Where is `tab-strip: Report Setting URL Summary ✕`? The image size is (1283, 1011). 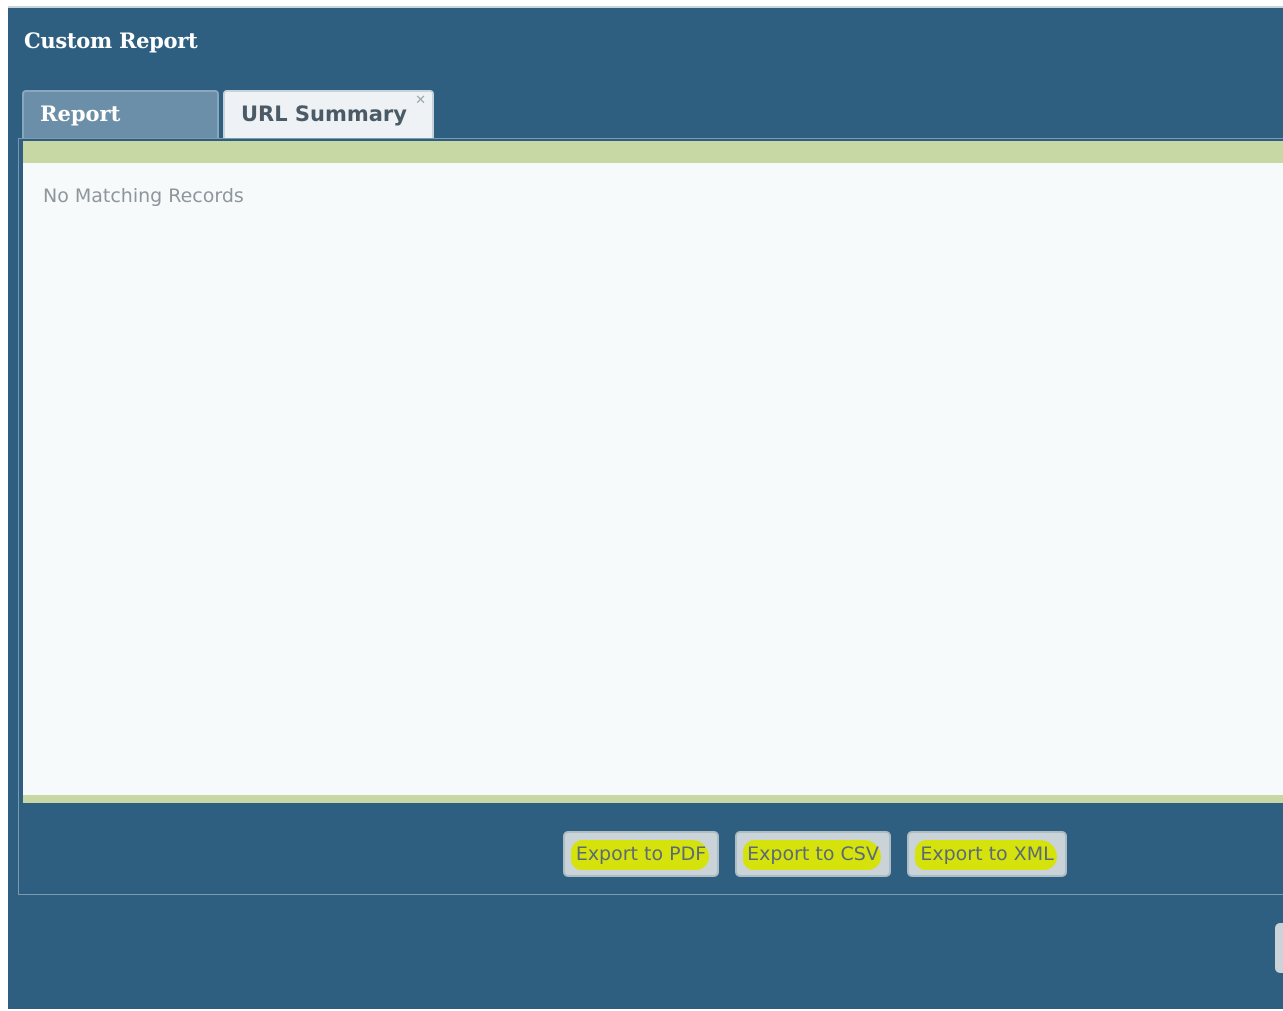 tab-strip: Report Setting URL Summary ✕ is located at coordinates (652, 129).